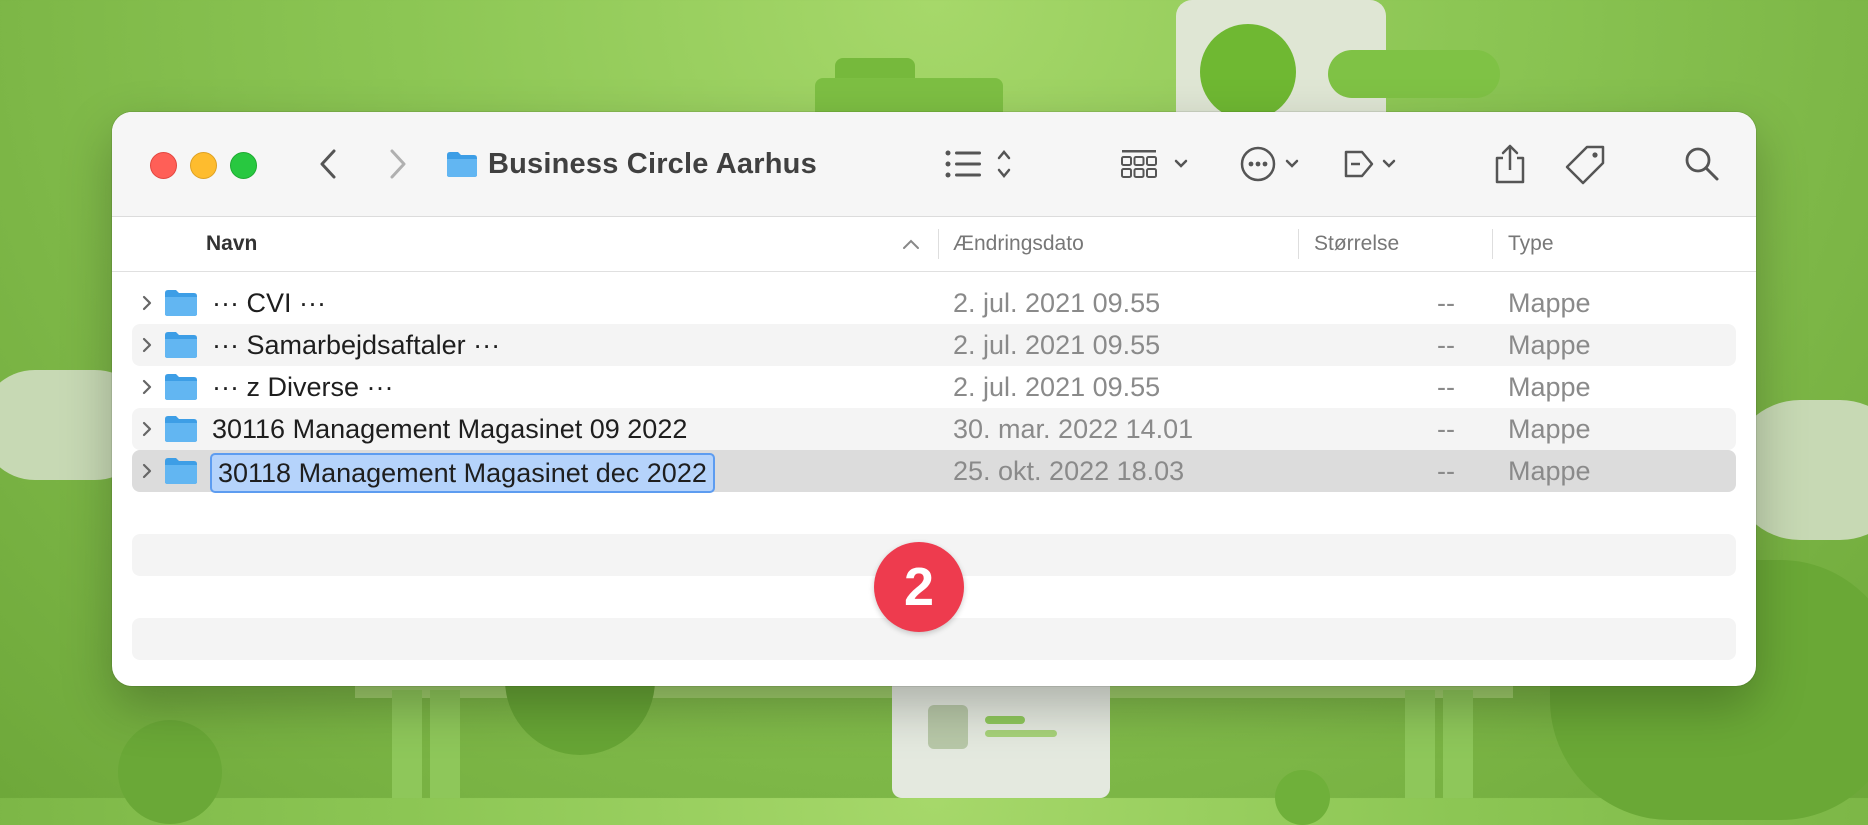  I want to click on tag-icon, so click(1585, 165).